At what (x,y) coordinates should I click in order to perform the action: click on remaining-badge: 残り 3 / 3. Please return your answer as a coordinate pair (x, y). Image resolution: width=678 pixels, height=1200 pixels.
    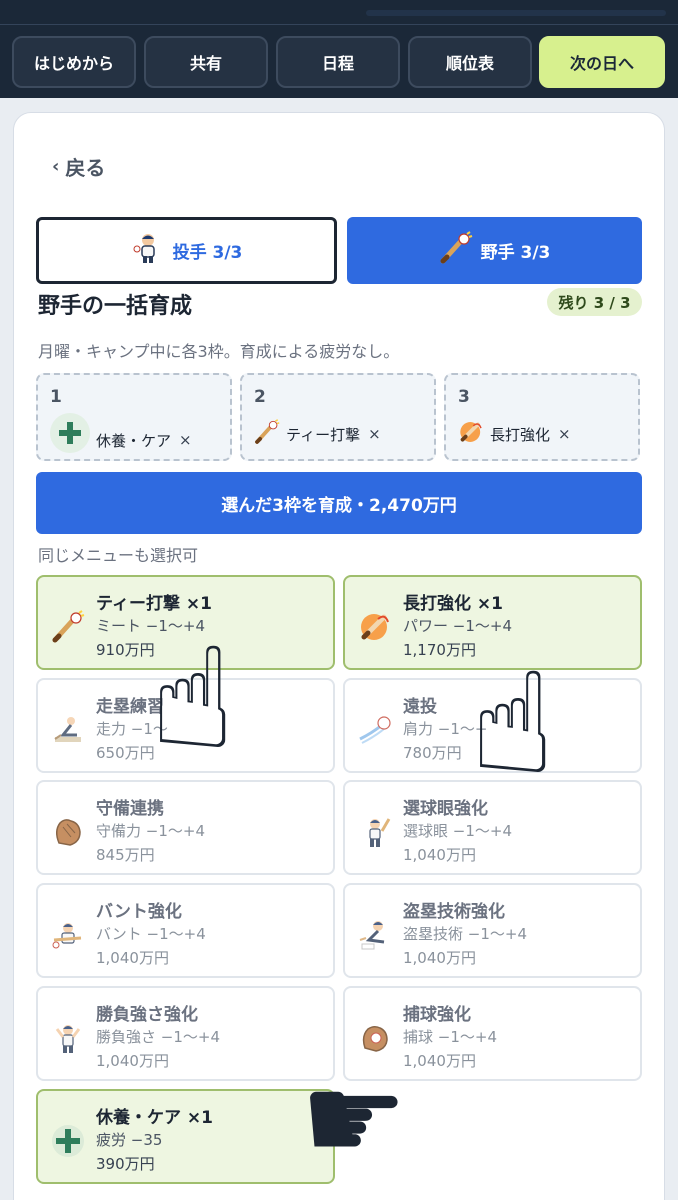
    Looking at the image, I should click on (594, 302).